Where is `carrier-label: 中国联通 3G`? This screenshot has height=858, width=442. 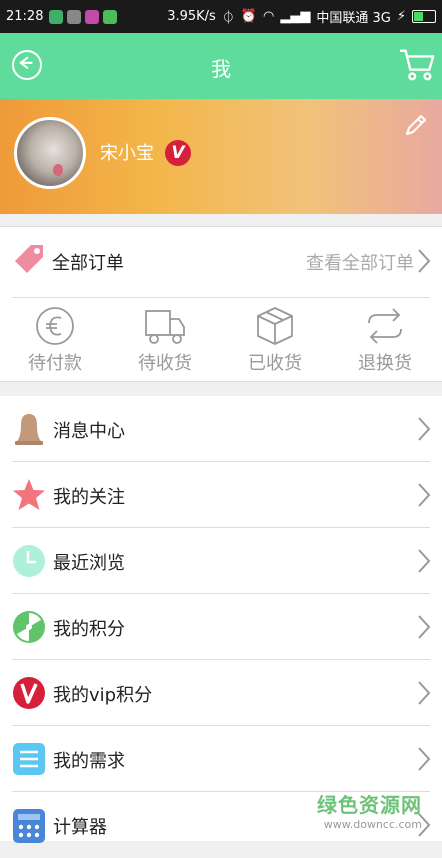
carrier-label: 中国联通 3G is located at coordinates (353, 18).